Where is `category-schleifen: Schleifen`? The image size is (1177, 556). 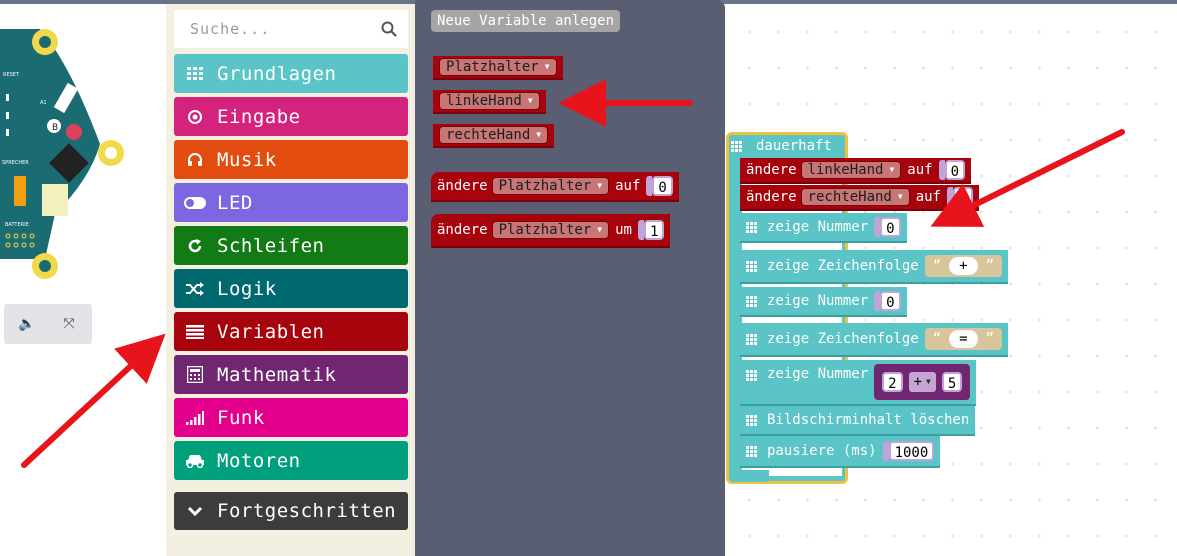
category-schleifen: Schleifen is located at coordinates (291, 245).